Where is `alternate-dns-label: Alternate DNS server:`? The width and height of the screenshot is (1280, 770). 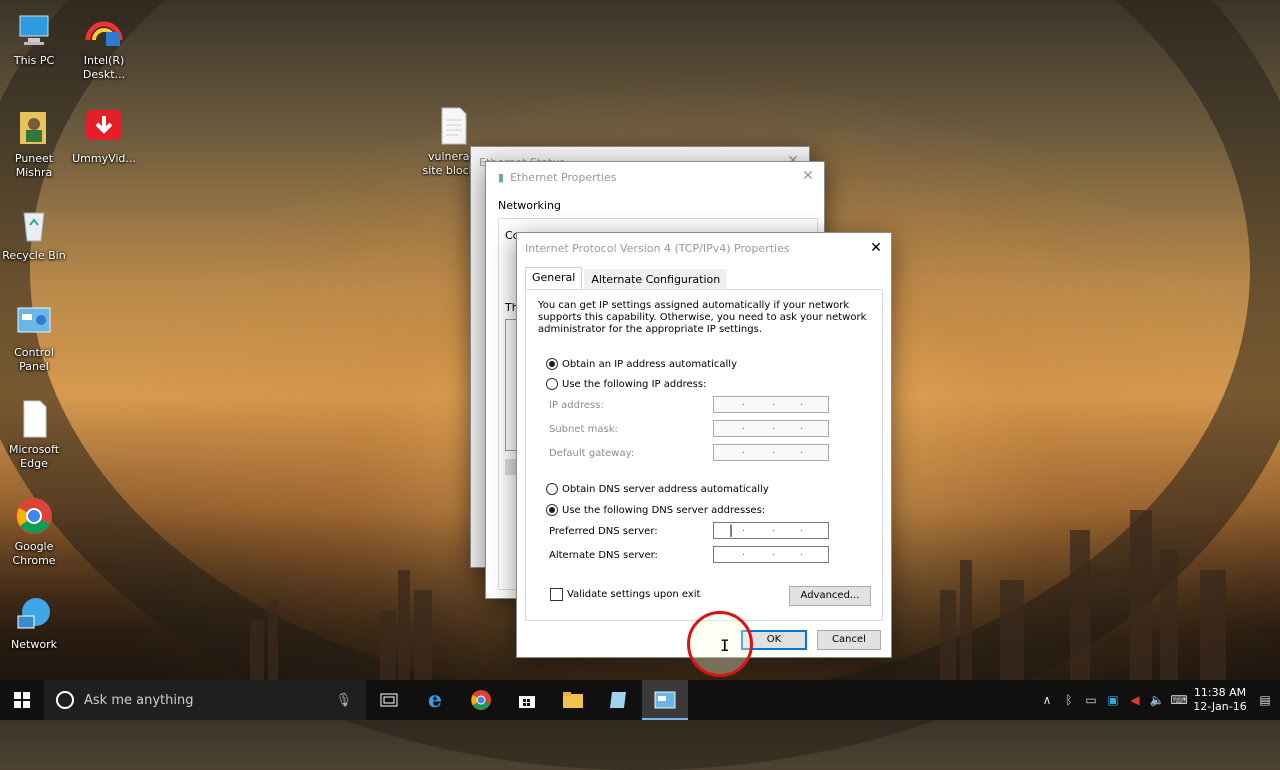
alternate-dns-label: Alternate DNS server: is located at coordinates (603, 555).